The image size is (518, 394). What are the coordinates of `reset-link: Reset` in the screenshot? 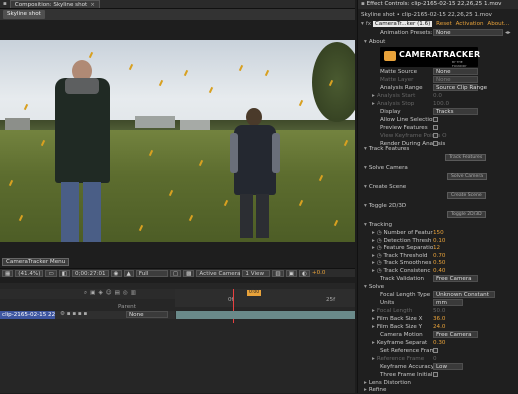 It's located at (444, 24).